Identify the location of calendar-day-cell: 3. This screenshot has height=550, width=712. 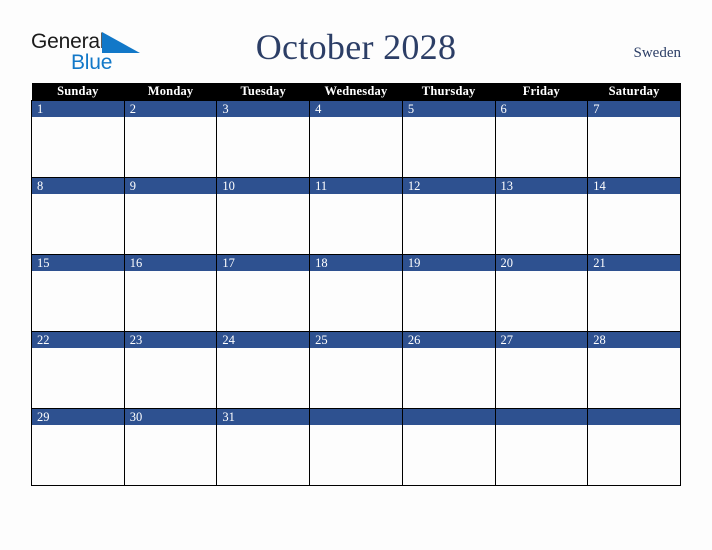
(263, 139).